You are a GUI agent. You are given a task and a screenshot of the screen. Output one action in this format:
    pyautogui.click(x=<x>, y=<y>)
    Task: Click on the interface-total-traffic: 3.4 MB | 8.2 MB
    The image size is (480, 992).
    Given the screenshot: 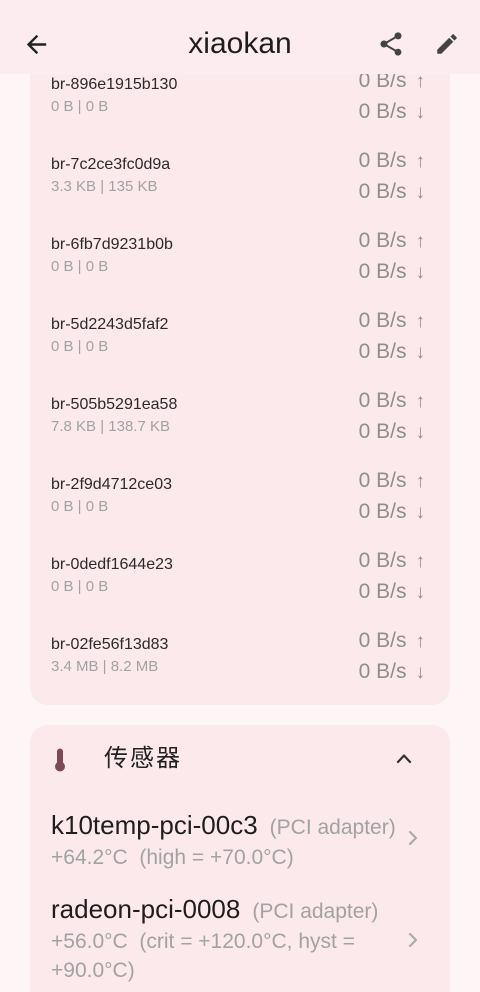 What is the action you would take?
    pyautogui.click(x=105, y=666)
    